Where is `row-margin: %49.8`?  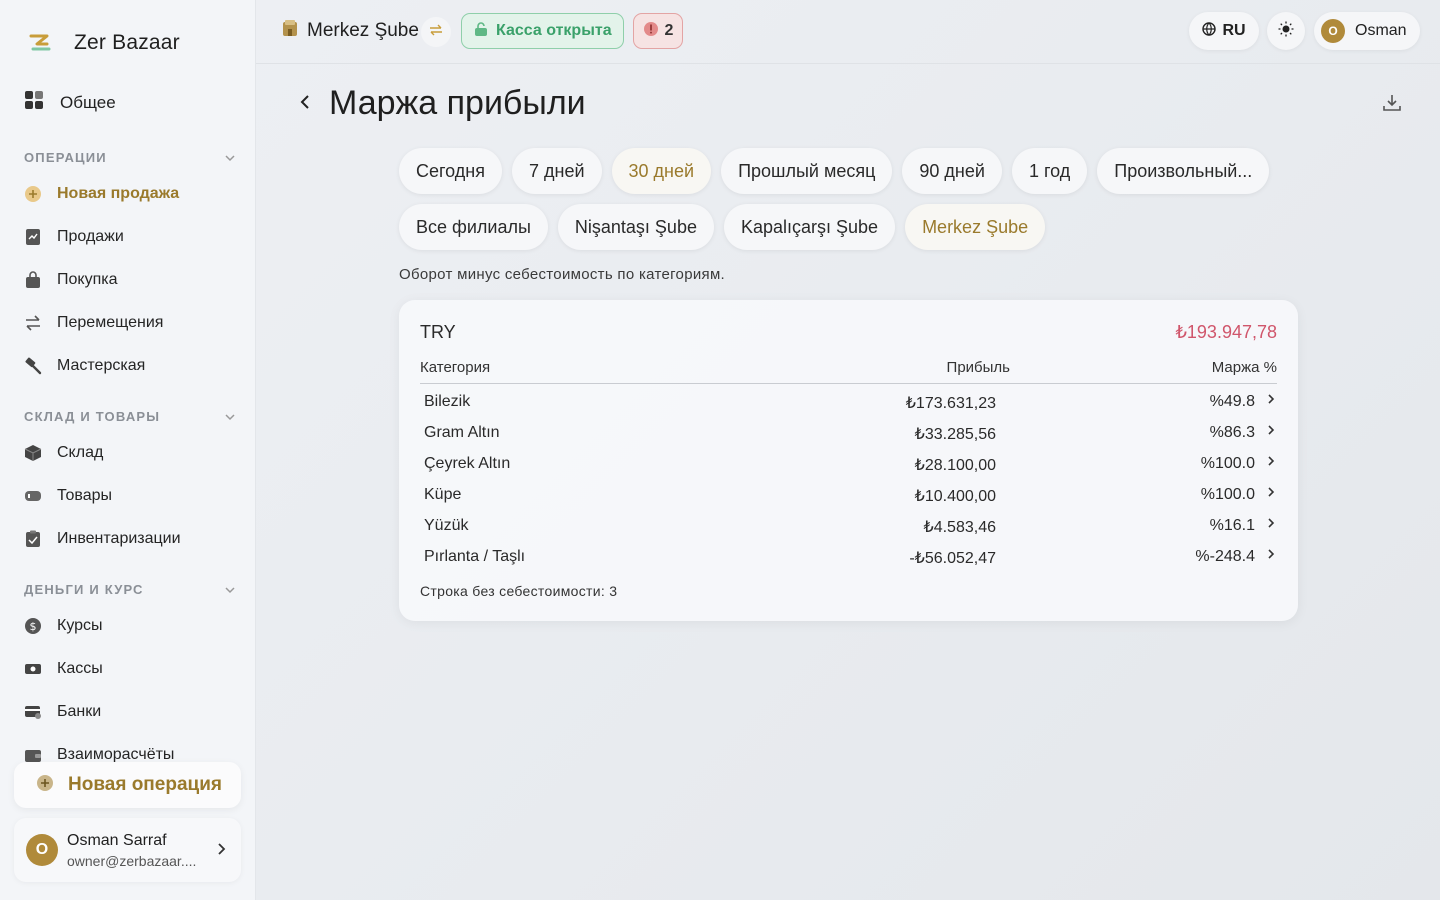 row-margin: %49.8 is located at coordinates (1232, 401).